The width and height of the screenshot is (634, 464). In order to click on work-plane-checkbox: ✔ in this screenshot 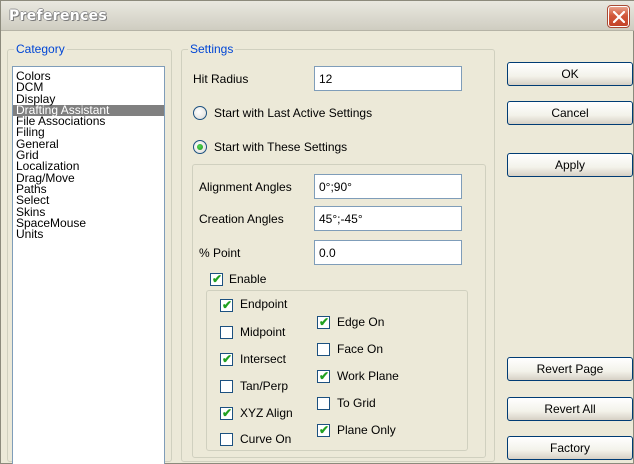, I will do `click(323, 376)`.